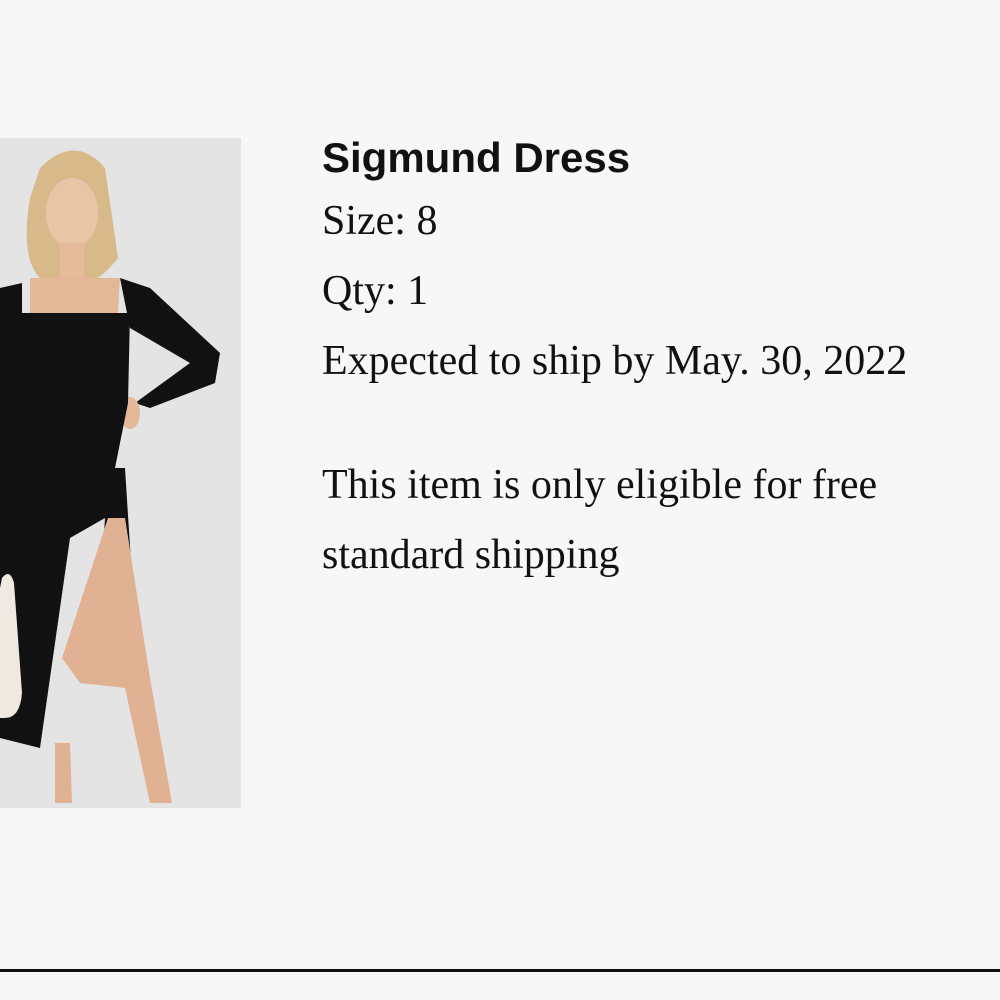 The width and height of the screenshot is (1000, 1000). I want to click on ship-estimate: Expected to ship by May. 30, 2022, so click(615, 361).